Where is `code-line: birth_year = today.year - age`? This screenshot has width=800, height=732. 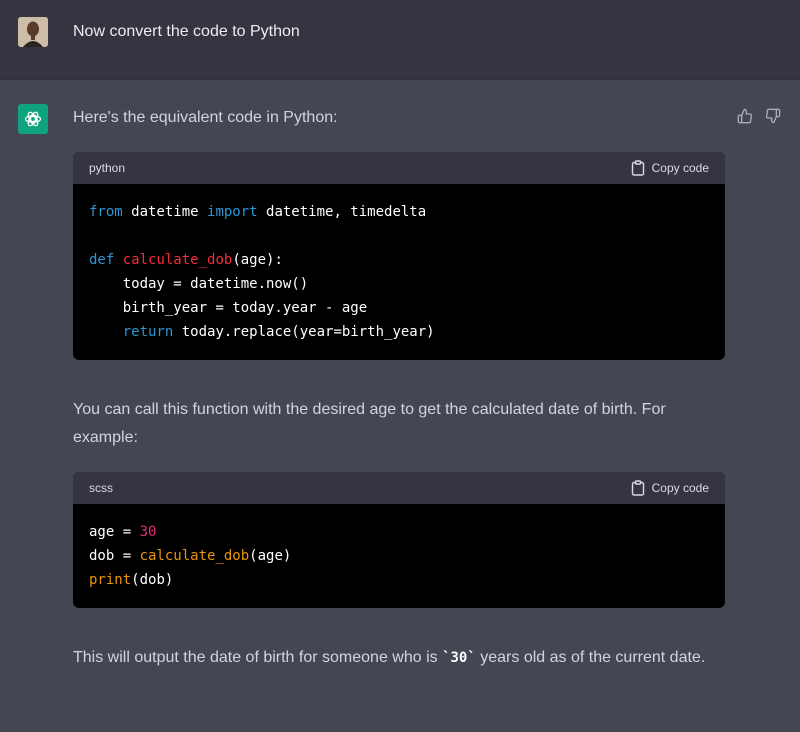 code-line: birth_year = today.year - age is located at coordinates (228, 308).